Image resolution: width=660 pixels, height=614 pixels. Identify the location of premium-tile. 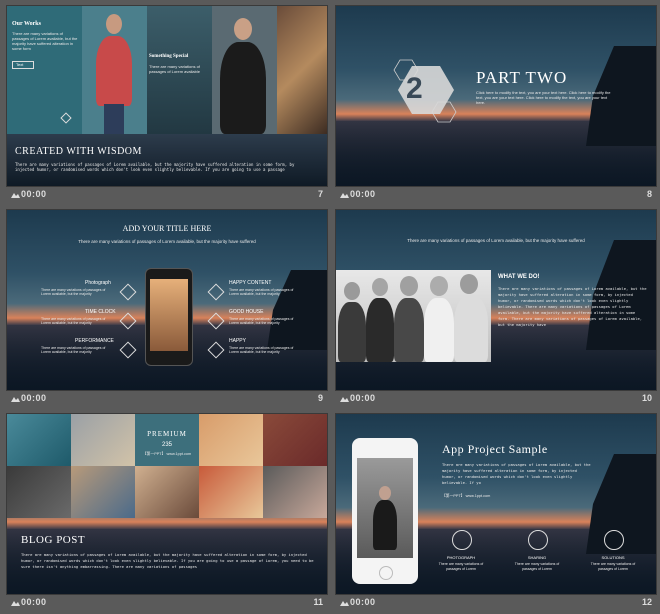
(167, 440).